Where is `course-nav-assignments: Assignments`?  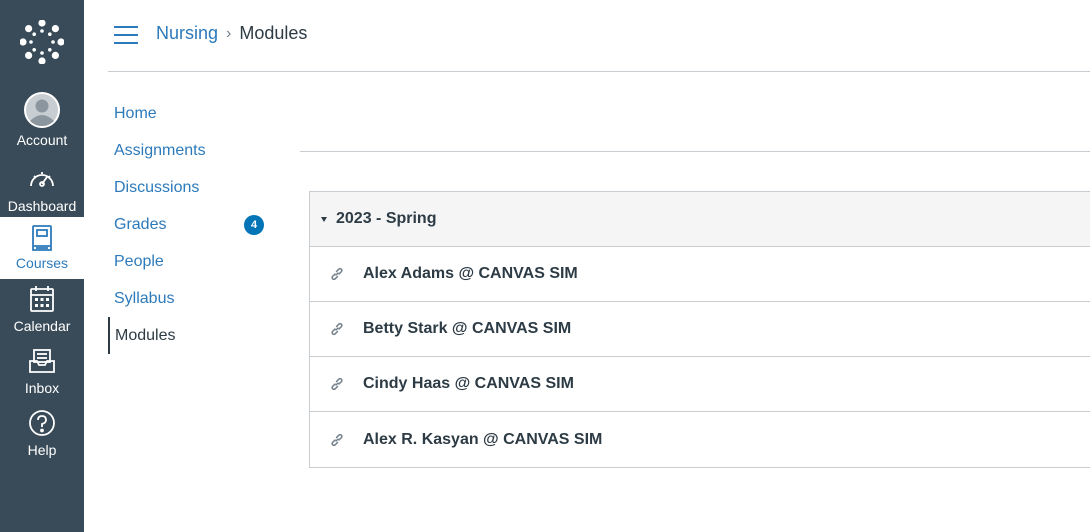
course-nav-assignments: Assignments is located at coordinates (193, 150).